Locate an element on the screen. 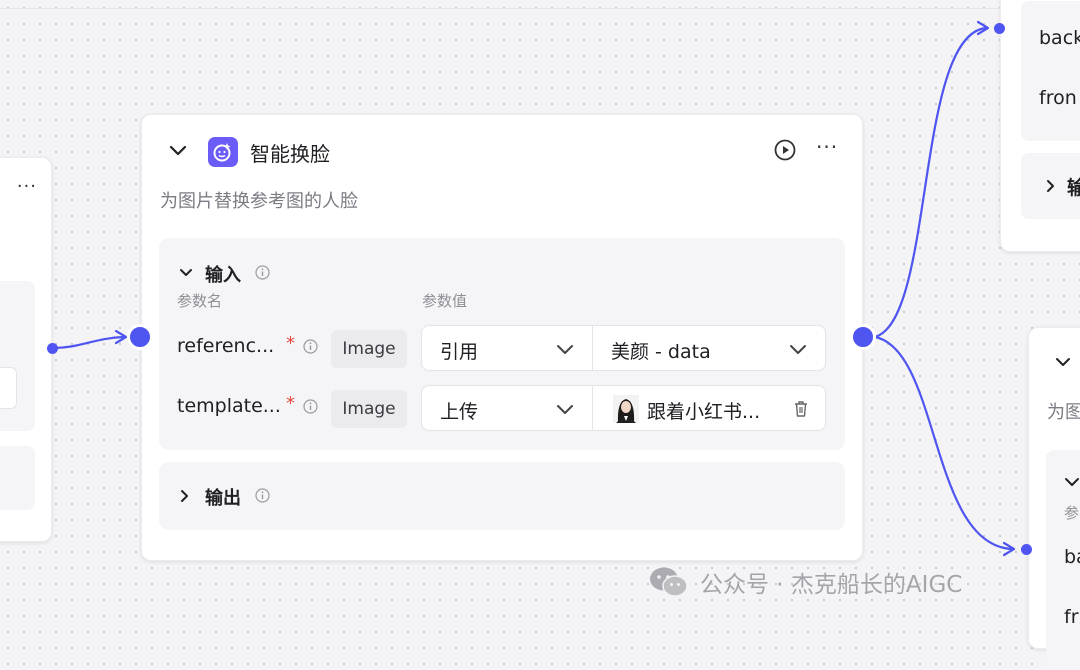 This screenshot has width=1080, height=670. edge-main-to-bottom is located at coordinates (943, 443).